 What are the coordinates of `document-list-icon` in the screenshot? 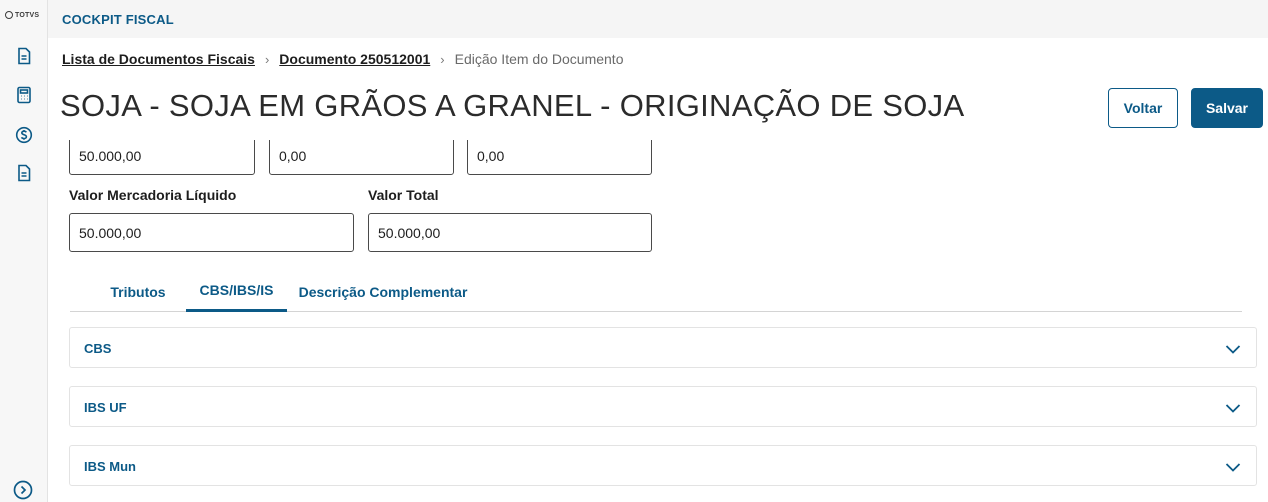 It's located at (24, 173).